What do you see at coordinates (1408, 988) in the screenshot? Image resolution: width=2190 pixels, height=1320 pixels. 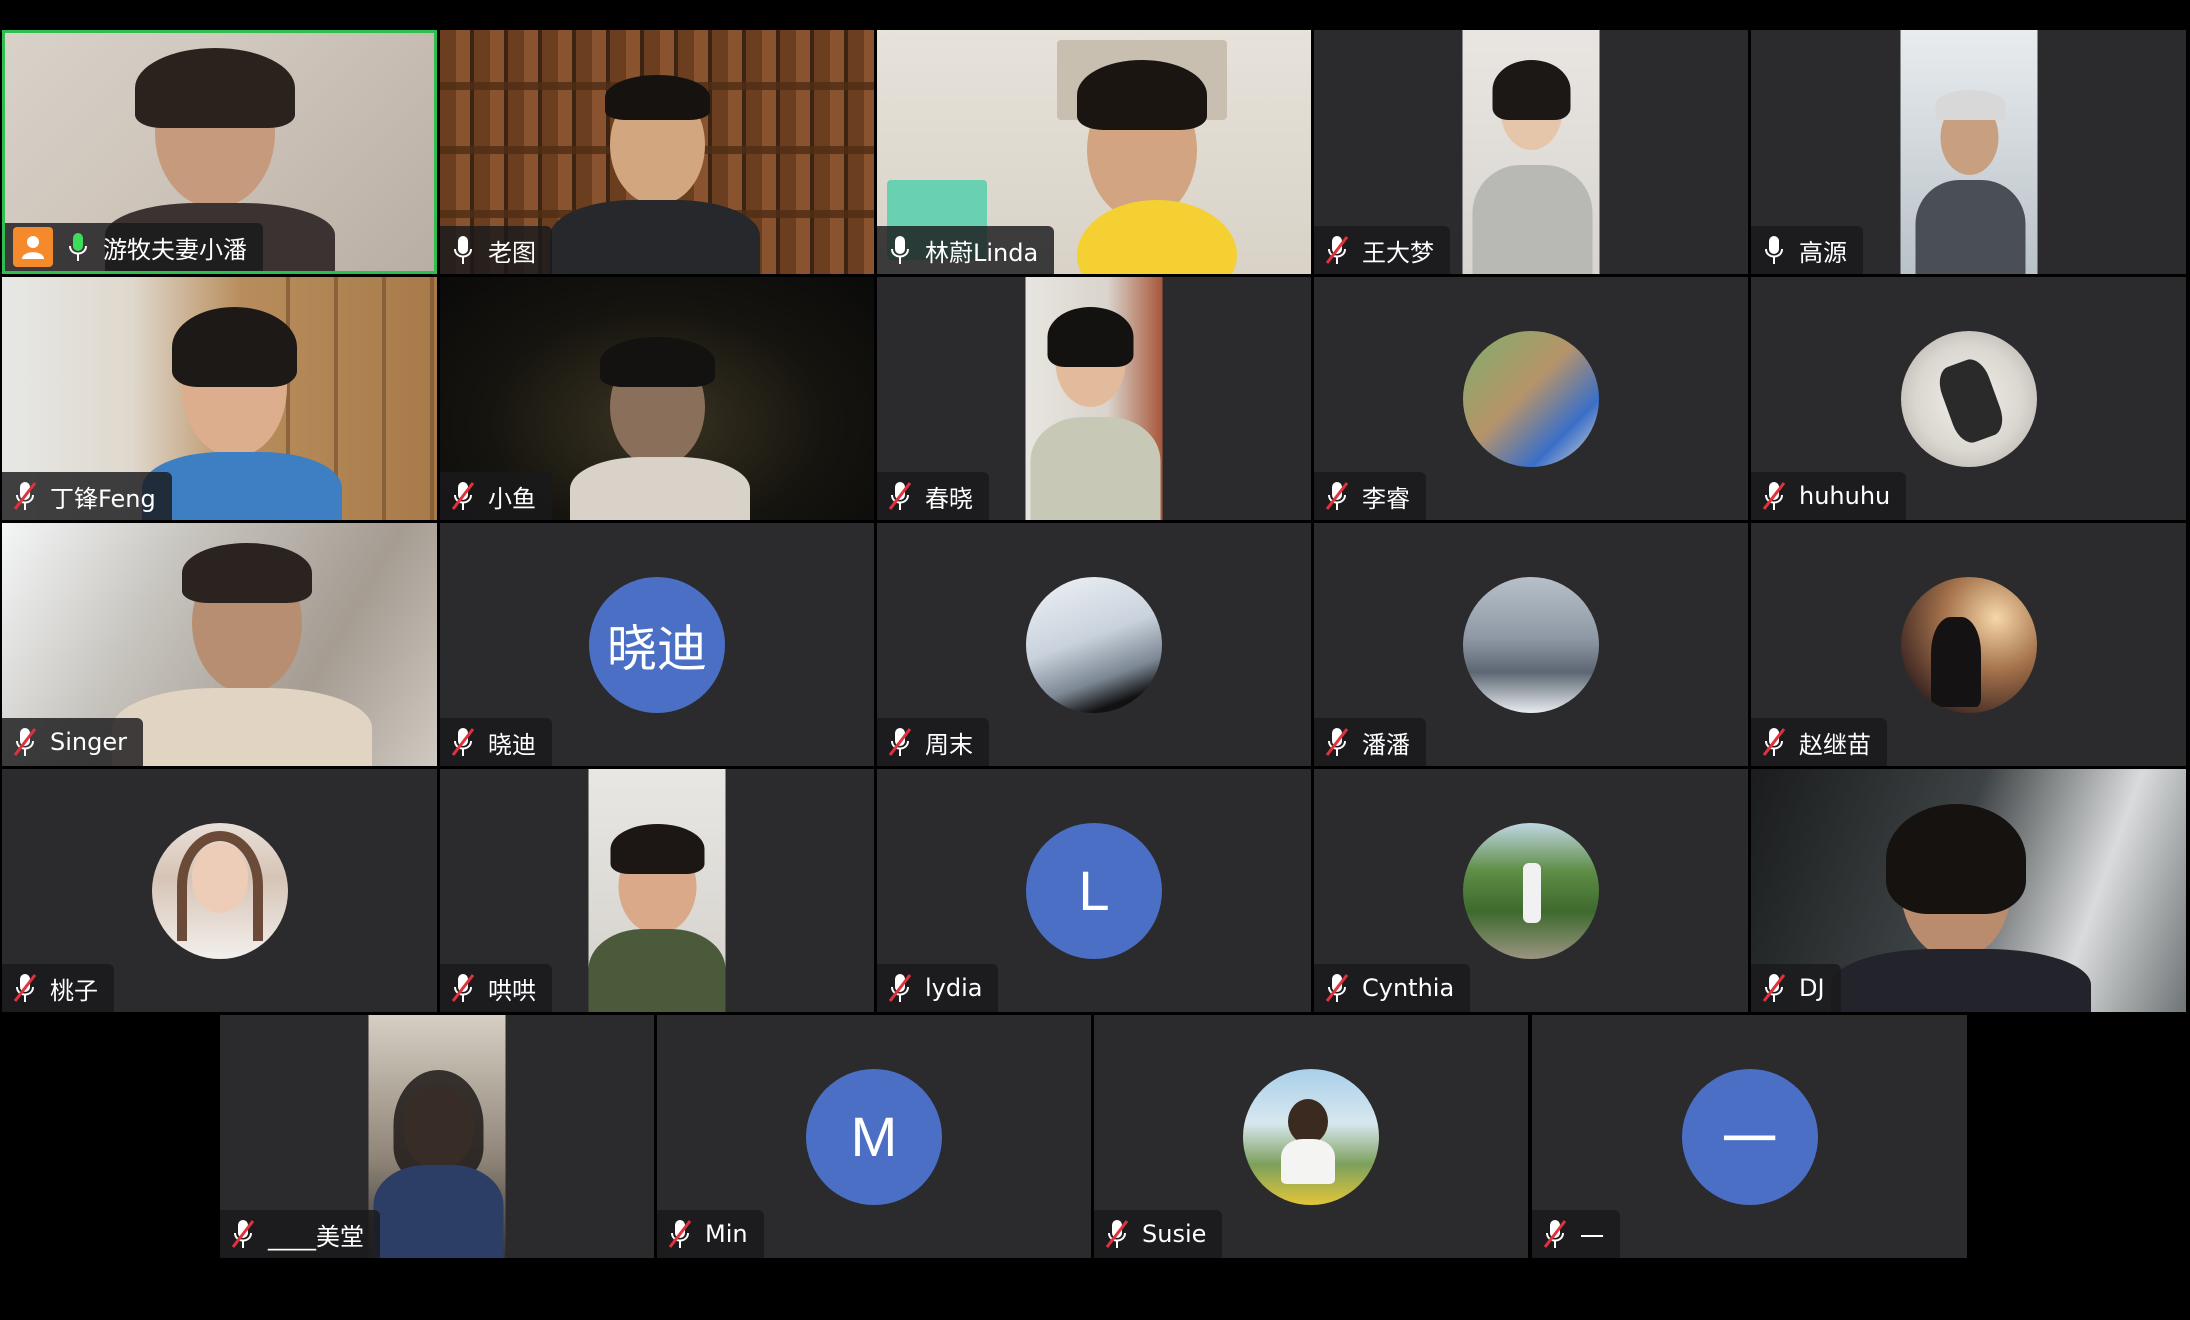 I see `participant-name: Cynthia` at bounding box center [1408, 988].